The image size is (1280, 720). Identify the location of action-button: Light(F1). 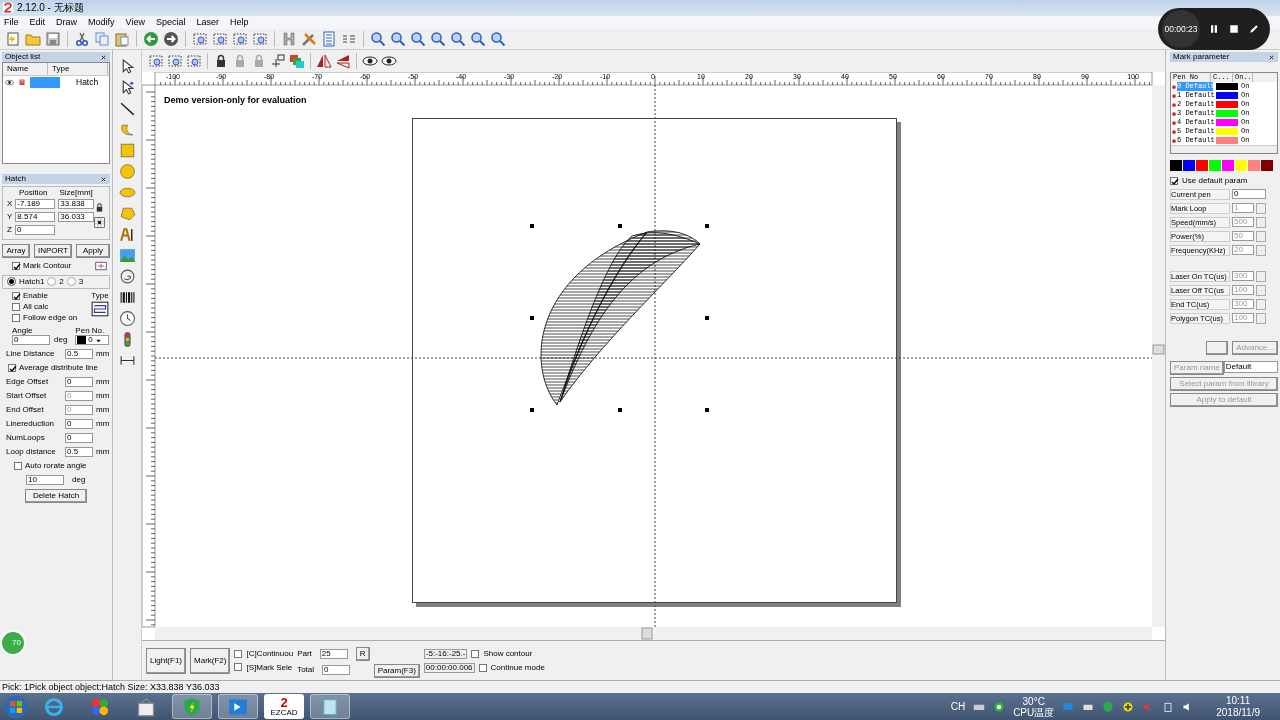
(166, 660).